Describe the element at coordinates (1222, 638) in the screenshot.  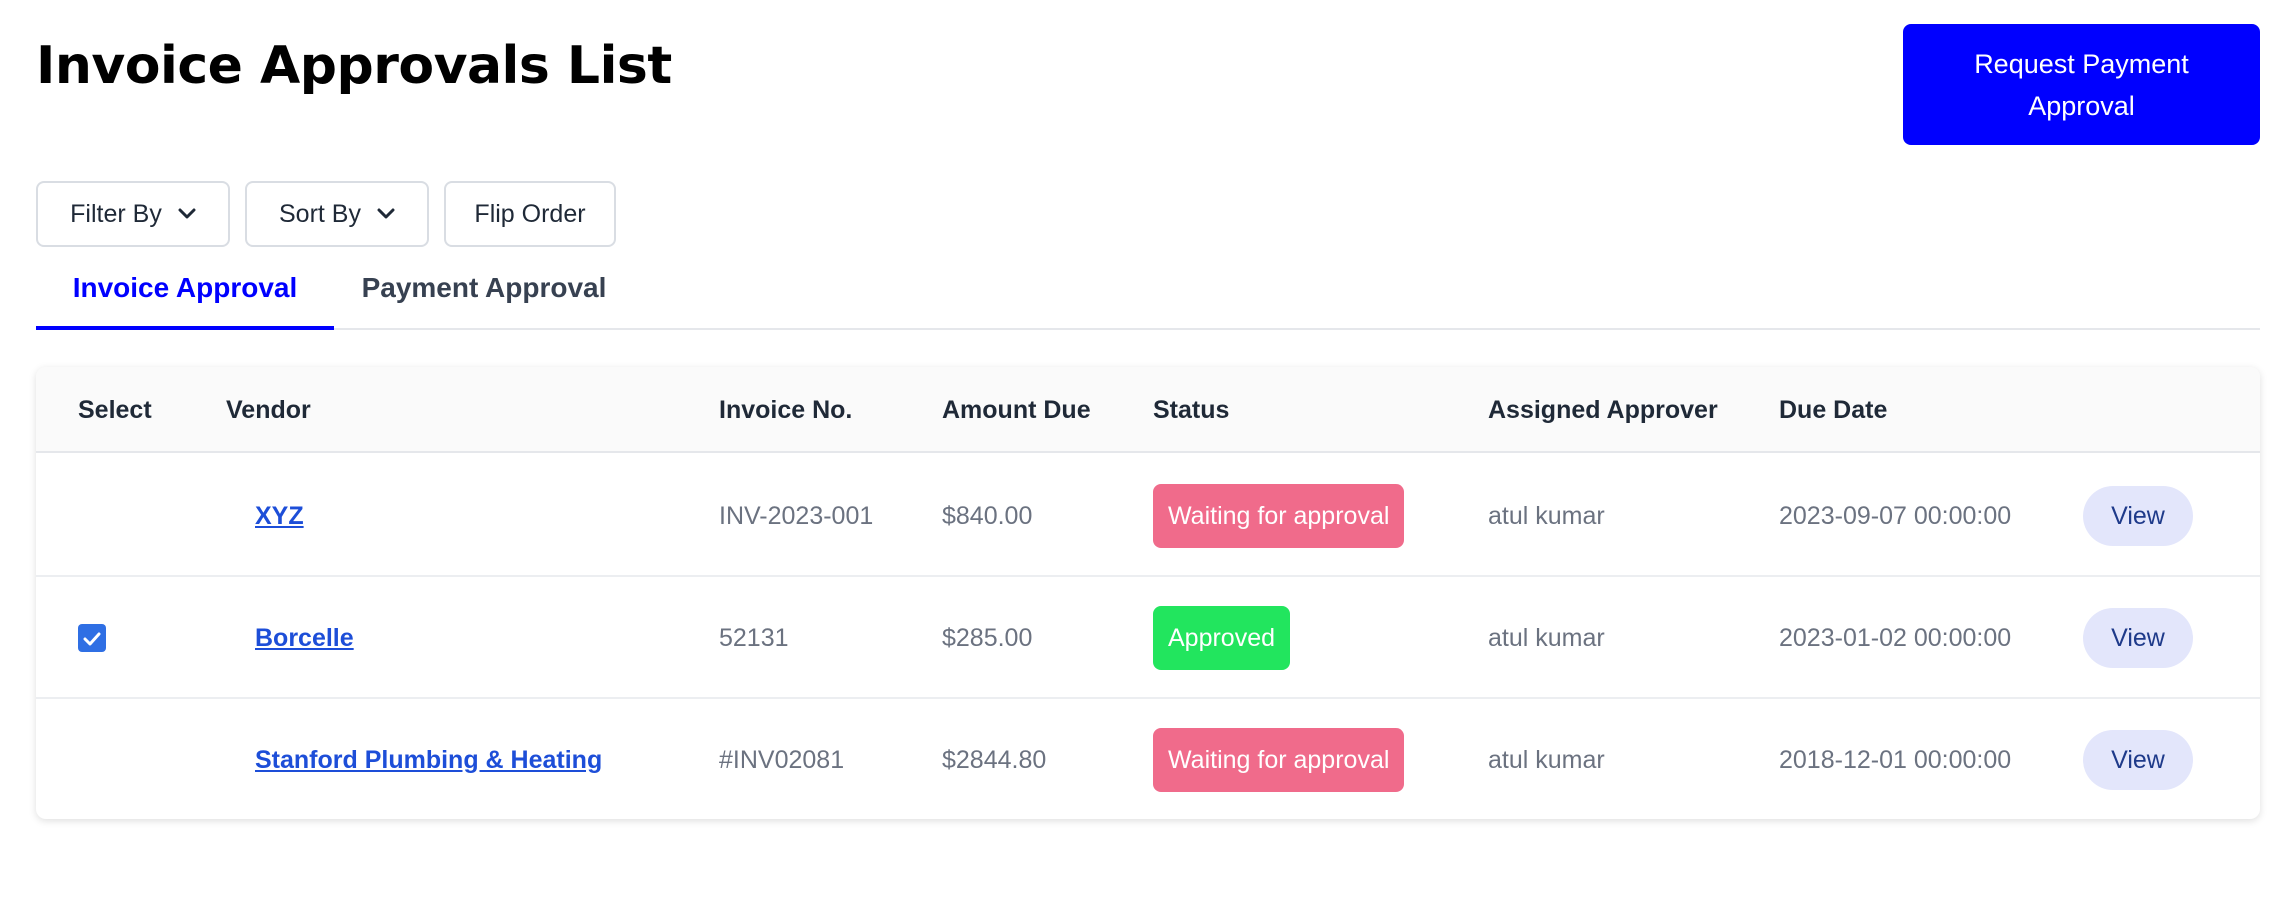
I see `status-badge: Approved` at that location.